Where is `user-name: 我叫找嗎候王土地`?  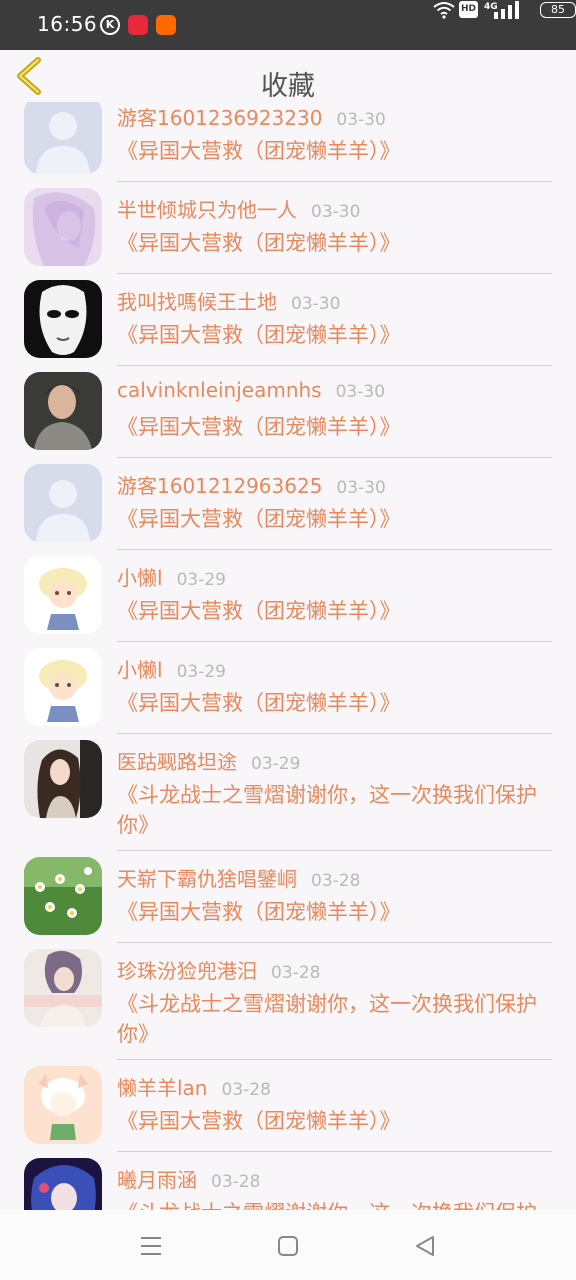
user-name: 我叫找嗎候王土地 is located at coordinates (197, 302).